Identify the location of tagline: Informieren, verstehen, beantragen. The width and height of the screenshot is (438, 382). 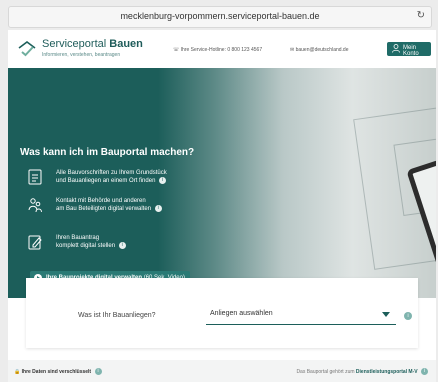
(81, 55).